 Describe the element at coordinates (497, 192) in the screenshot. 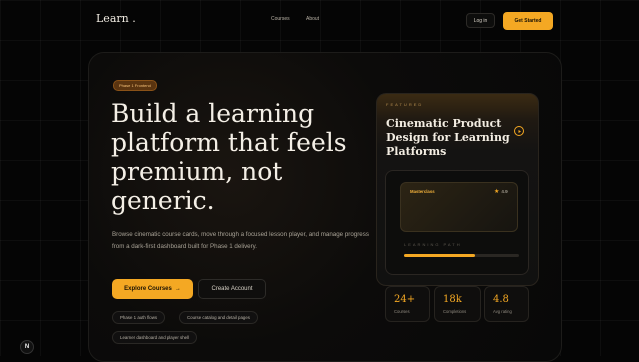

I see `star-icon: ★` at that location.